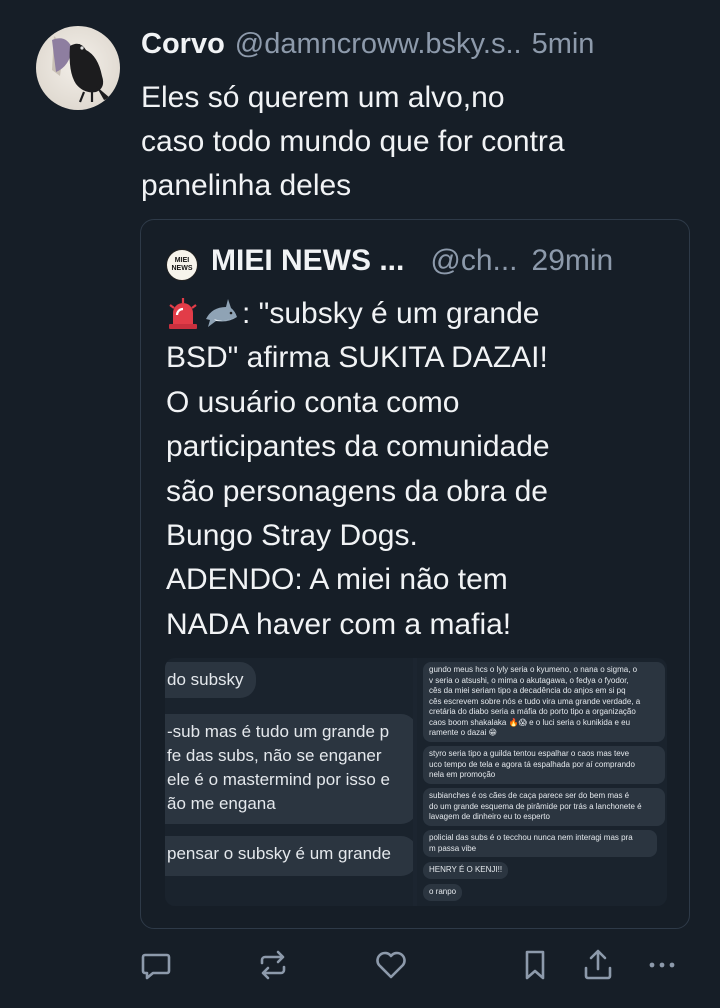 The height and width of the screenshot is (1008, 720). I want to click on more-icon, so click(662, 965).